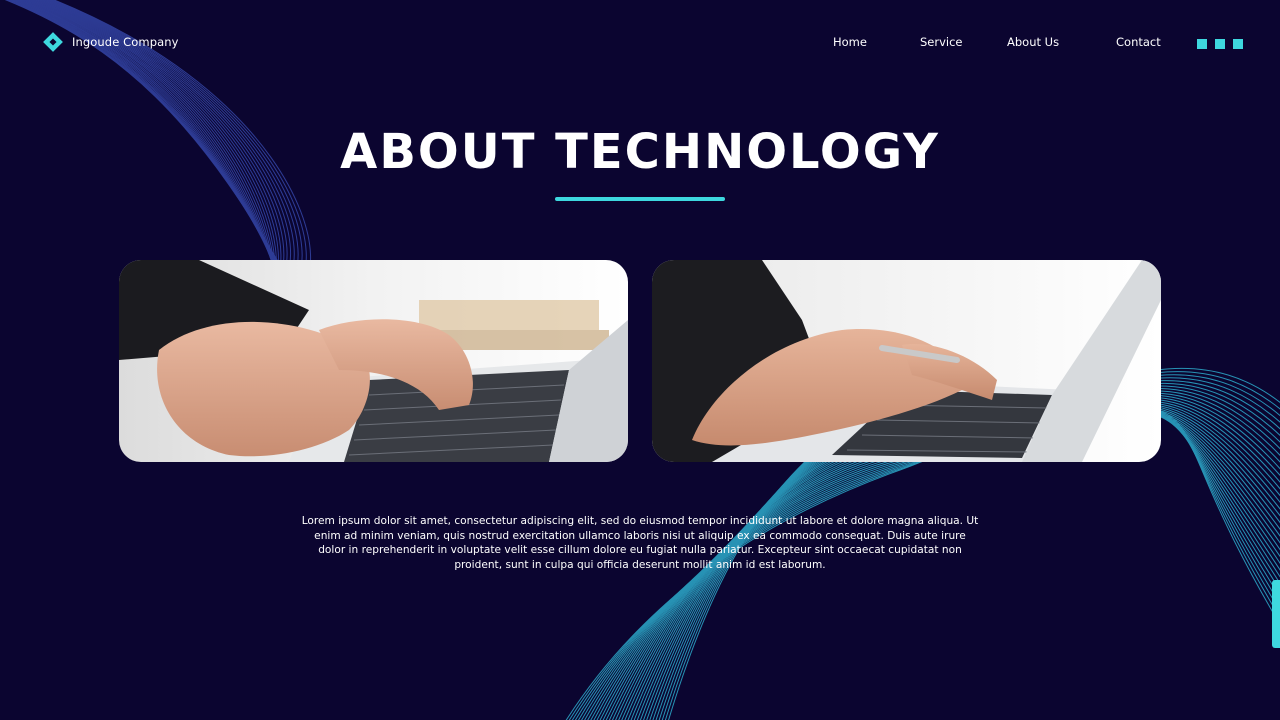  Describe the element at coordinates (1138, 42) in the screenshot. I see `nav-contact: Contact` at that location.